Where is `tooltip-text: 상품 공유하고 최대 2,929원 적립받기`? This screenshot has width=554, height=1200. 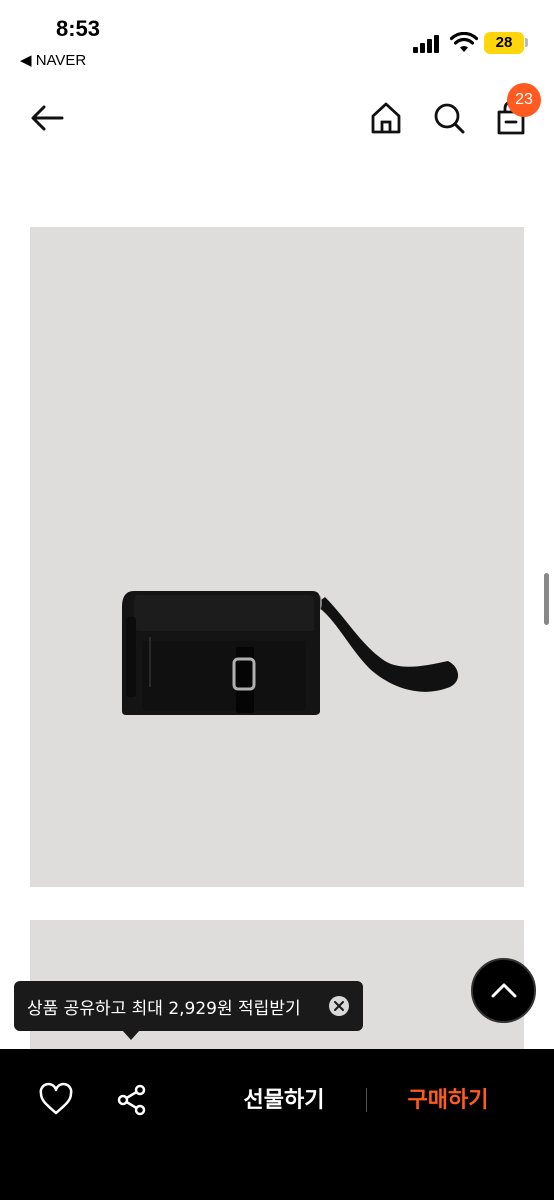
tooltip-text: 상품 공유하고 최대 2,929원 적립받기 is located at coordinates (164, 1009).